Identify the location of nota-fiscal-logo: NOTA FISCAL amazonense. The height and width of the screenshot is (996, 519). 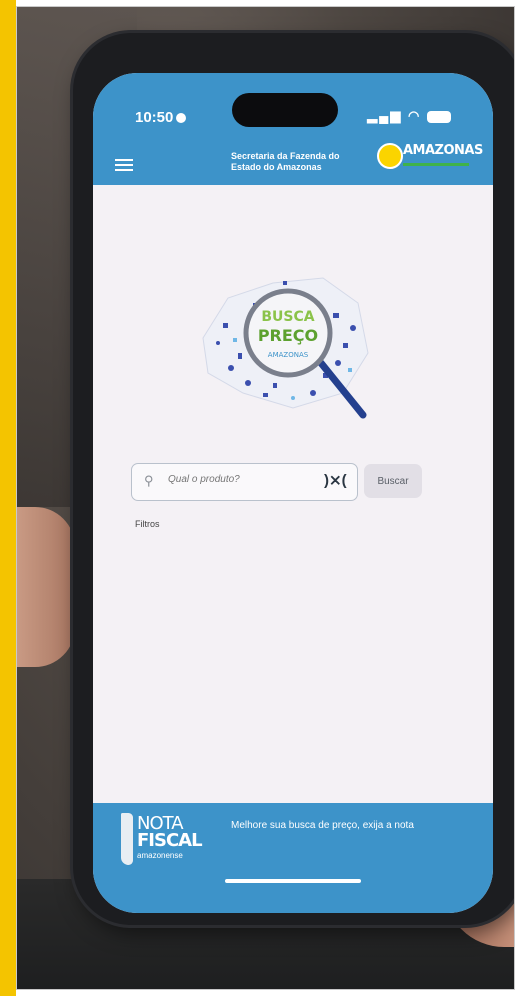
(169, 839).